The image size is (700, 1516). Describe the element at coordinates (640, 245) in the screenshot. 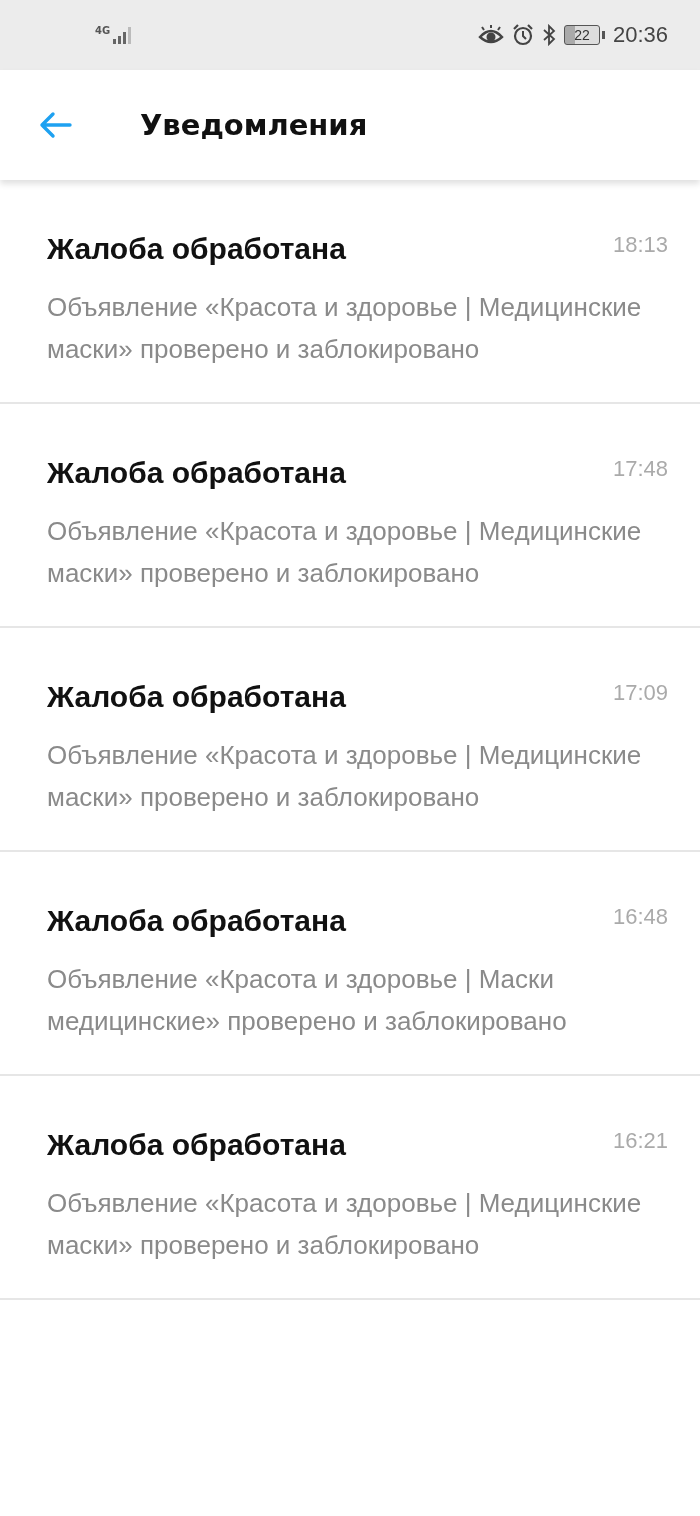

I see `notification-time: 18:13` at that location.